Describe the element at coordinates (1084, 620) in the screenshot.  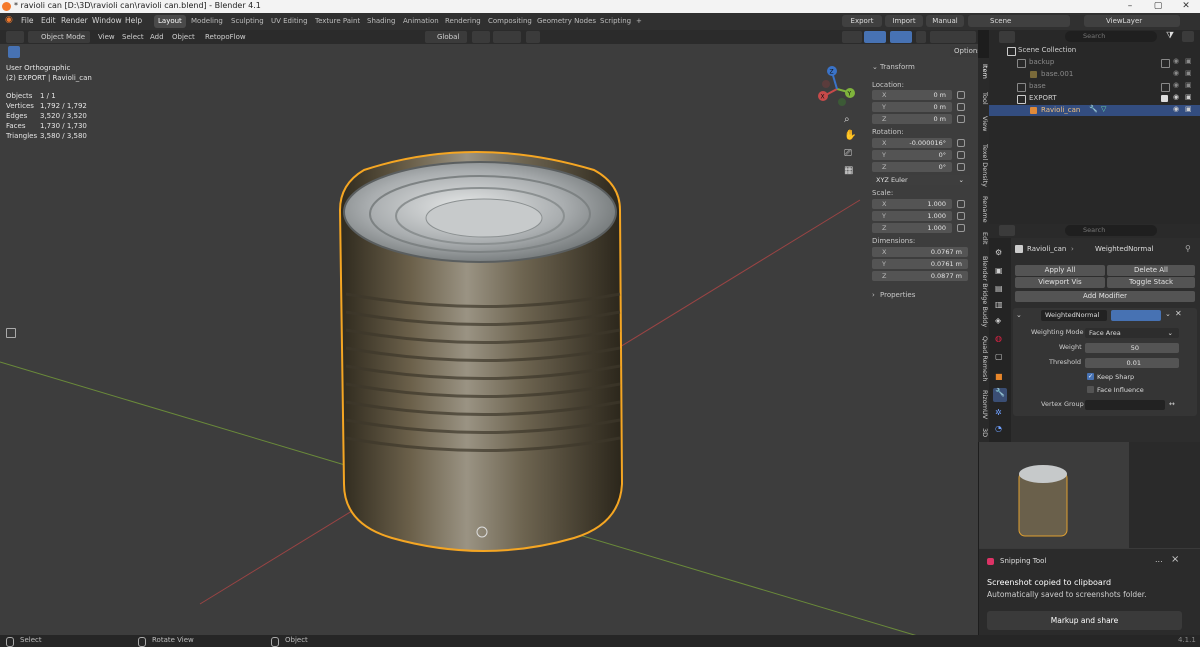
I see `markup-and-share-button: Markup and share` at that location.